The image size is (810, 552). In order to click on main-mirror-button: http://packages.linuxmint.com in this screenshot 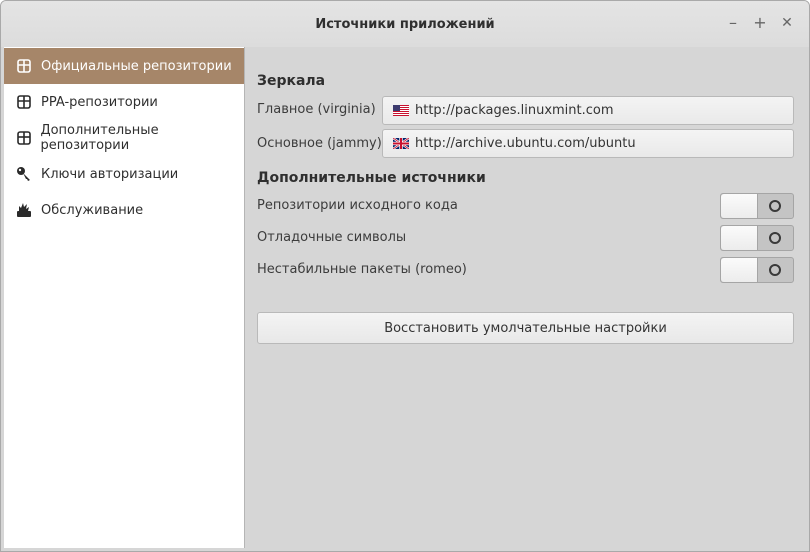, I will do `click(588, 110)`.